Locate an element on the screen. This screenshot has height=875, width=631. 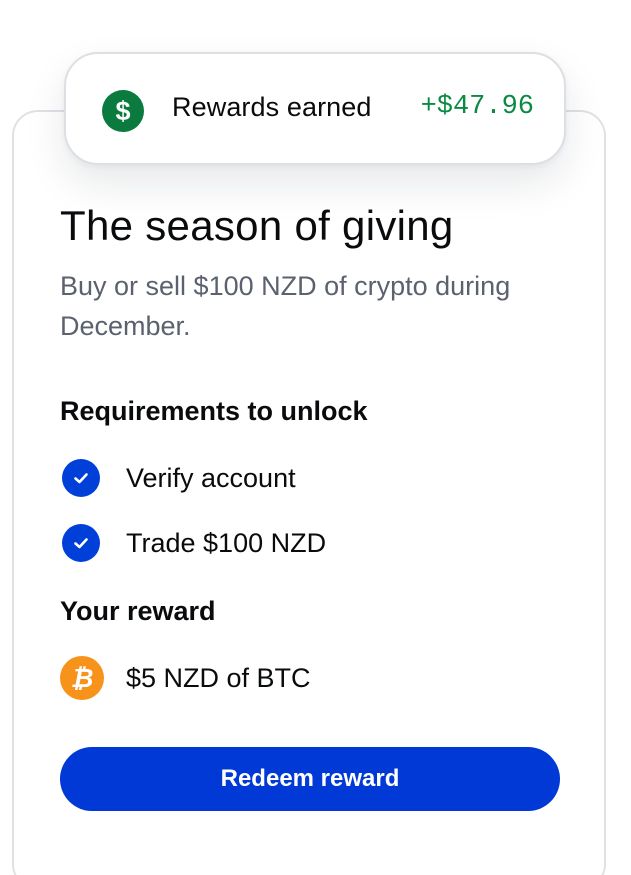
rewards-earned-label: Rewards earned is located at coordinates (272, 107).